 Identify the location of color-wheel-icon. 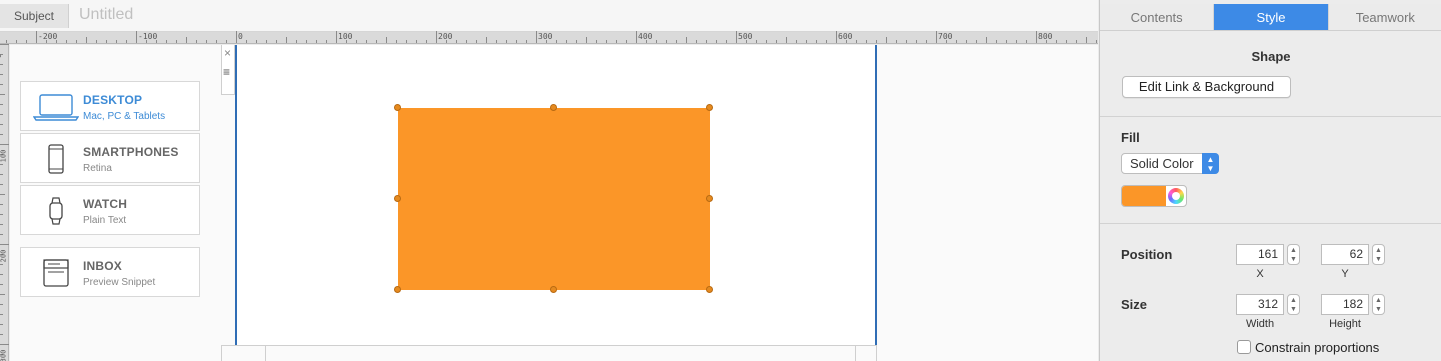
(1176, 196).